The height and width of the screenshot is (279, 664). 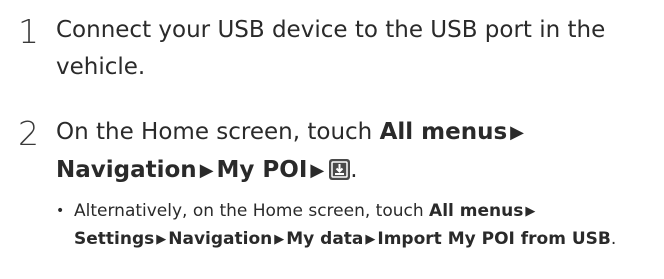 I want to click on step-number: 1, so click(x=28, y=31).